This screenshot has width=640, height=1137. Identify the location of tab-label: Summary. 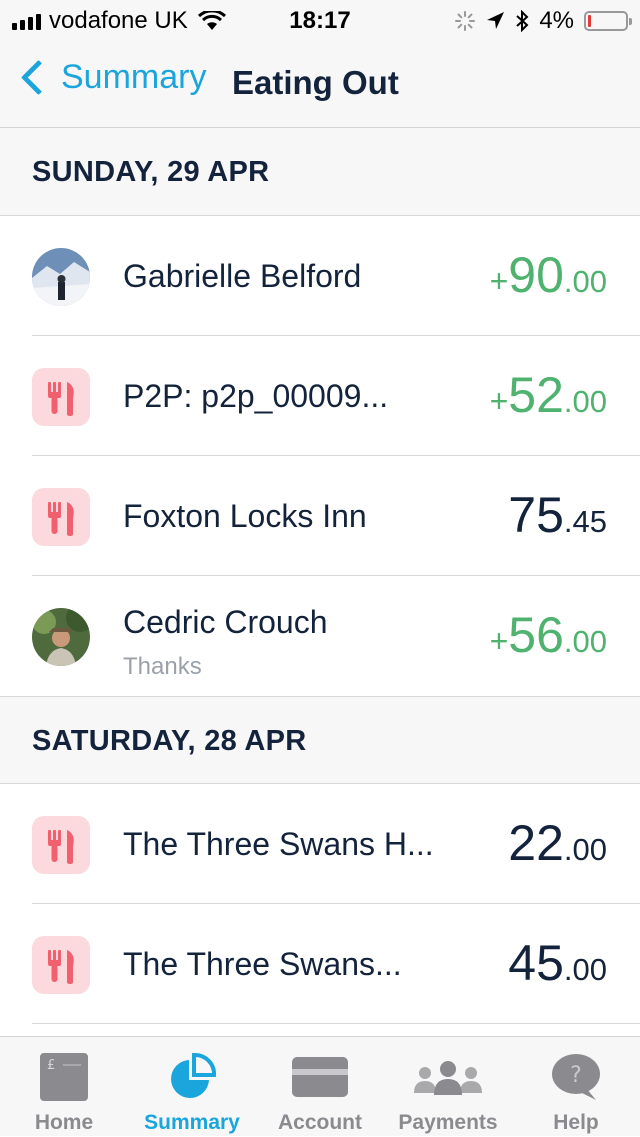
(192, 1122).